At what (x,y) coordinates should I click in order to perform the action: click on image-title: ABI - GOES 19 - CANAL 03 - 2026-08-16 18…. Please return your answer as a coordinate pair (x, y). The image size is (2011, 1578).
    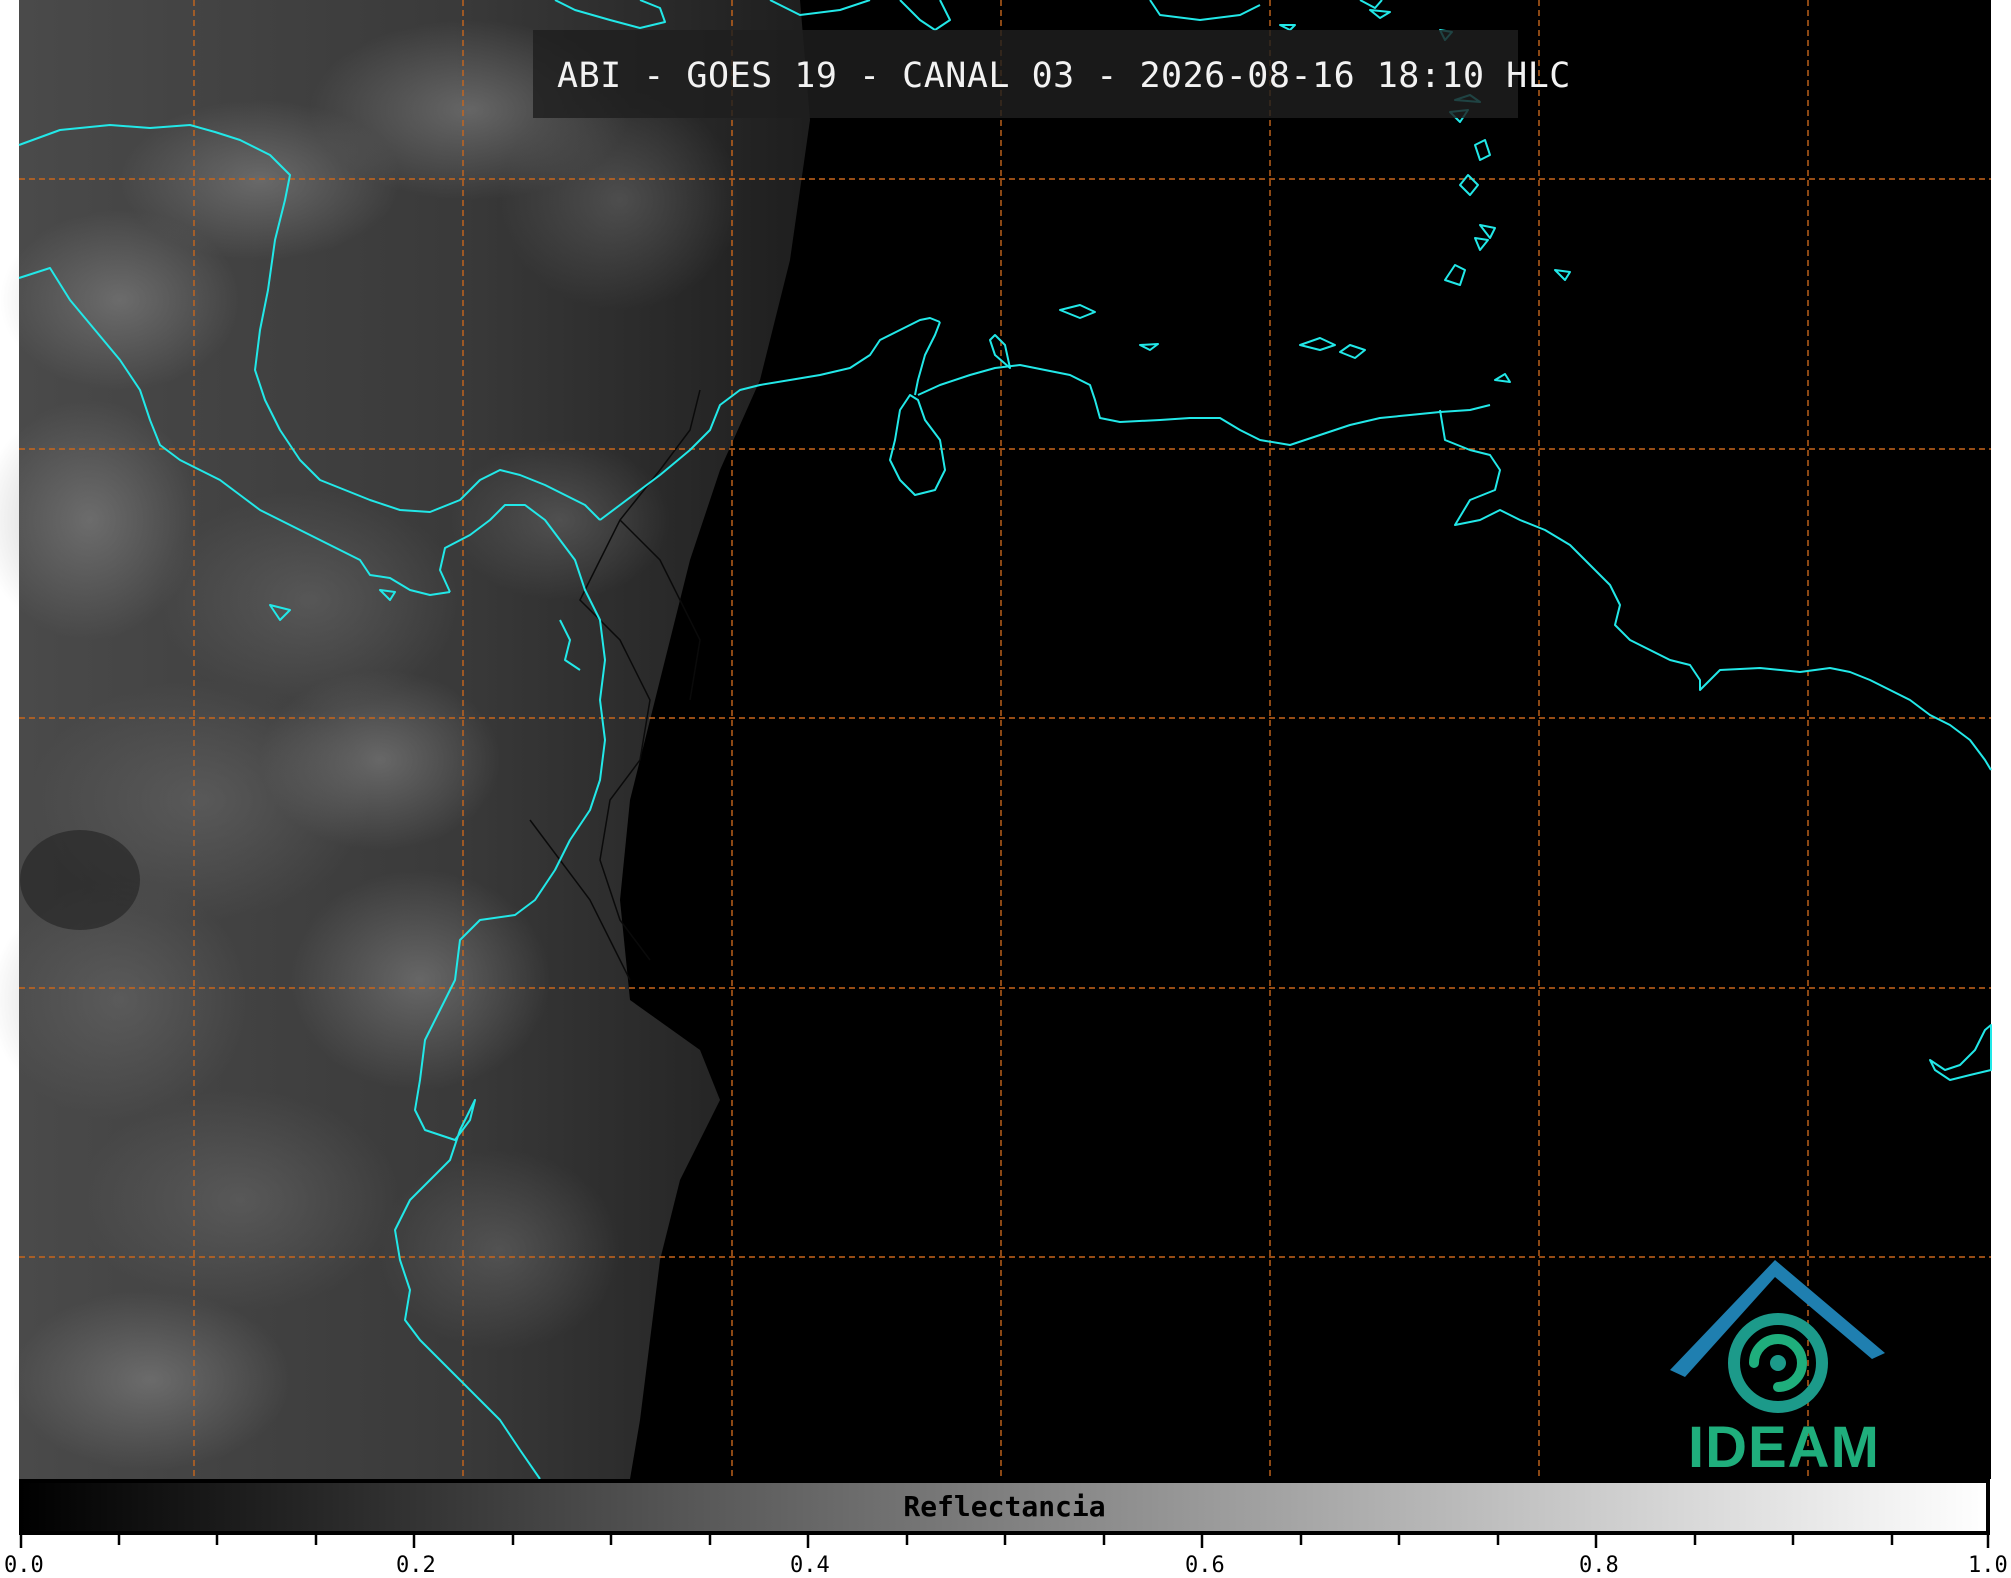
    Looking at the image, I should click on (1064, 76).